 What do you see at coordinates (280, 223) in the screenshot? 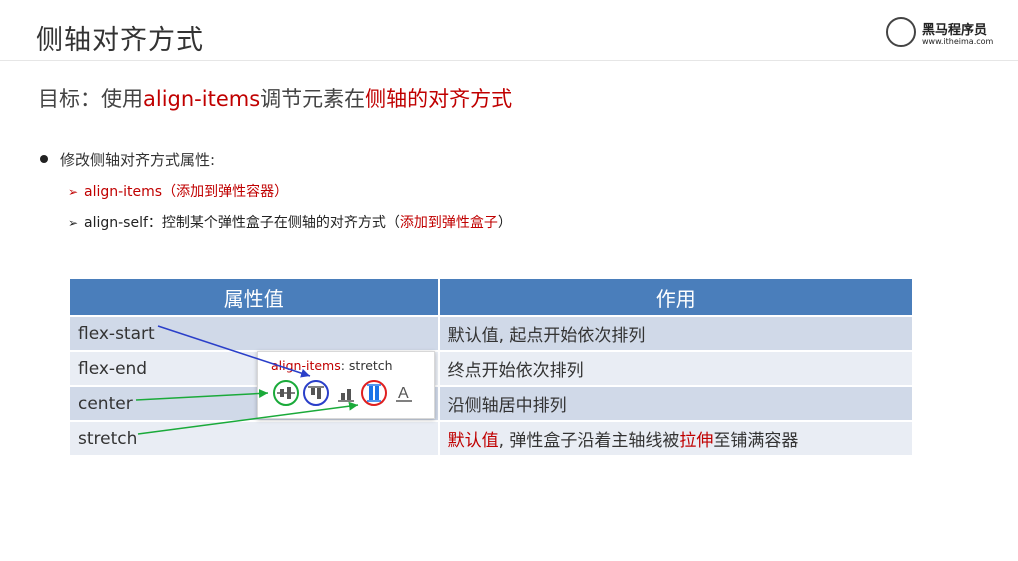
I see `sub-item-desc: 控制某个弹性盒子在侧轴的对齐方式（` at bounding box center [280, 223].